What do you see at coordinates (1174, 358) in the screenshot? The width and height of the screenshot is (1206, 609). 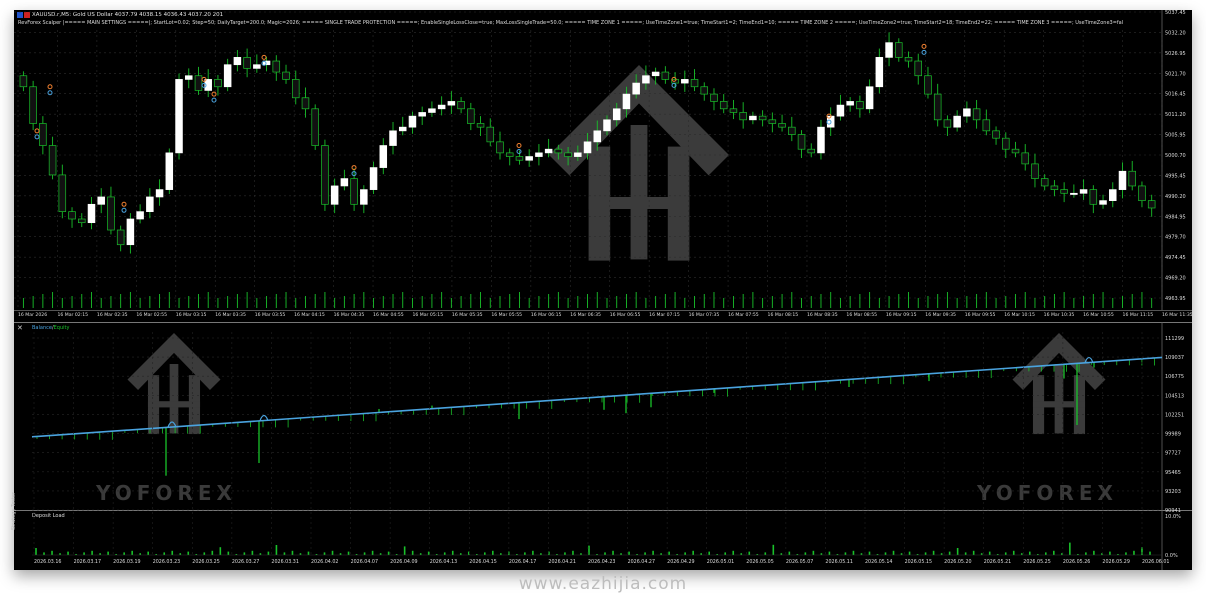 I see `equity-axis-label: 109037` at bounding box center [1174, 358].